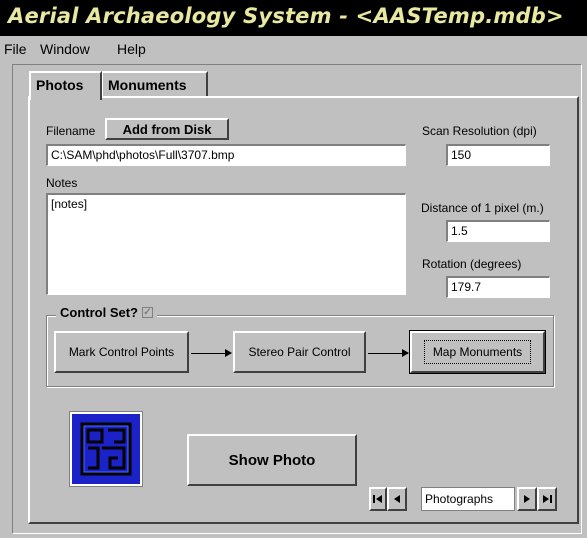 This screenshot has width=587, height=538. I want to click on next-record-button, so click(527, 499).